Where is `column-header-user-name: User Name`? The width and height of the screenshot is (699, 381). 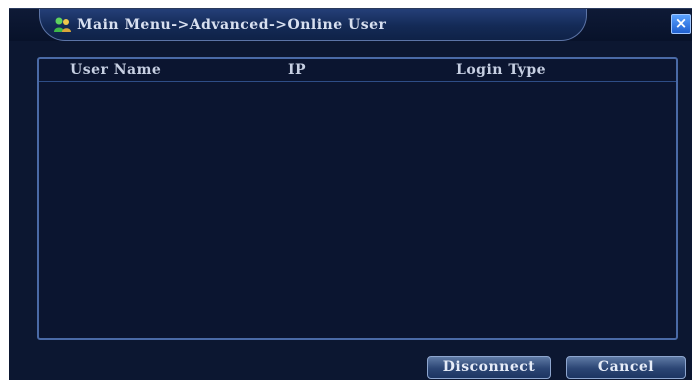 column-header-user-name: User Name is located at coordinates (116, 70).